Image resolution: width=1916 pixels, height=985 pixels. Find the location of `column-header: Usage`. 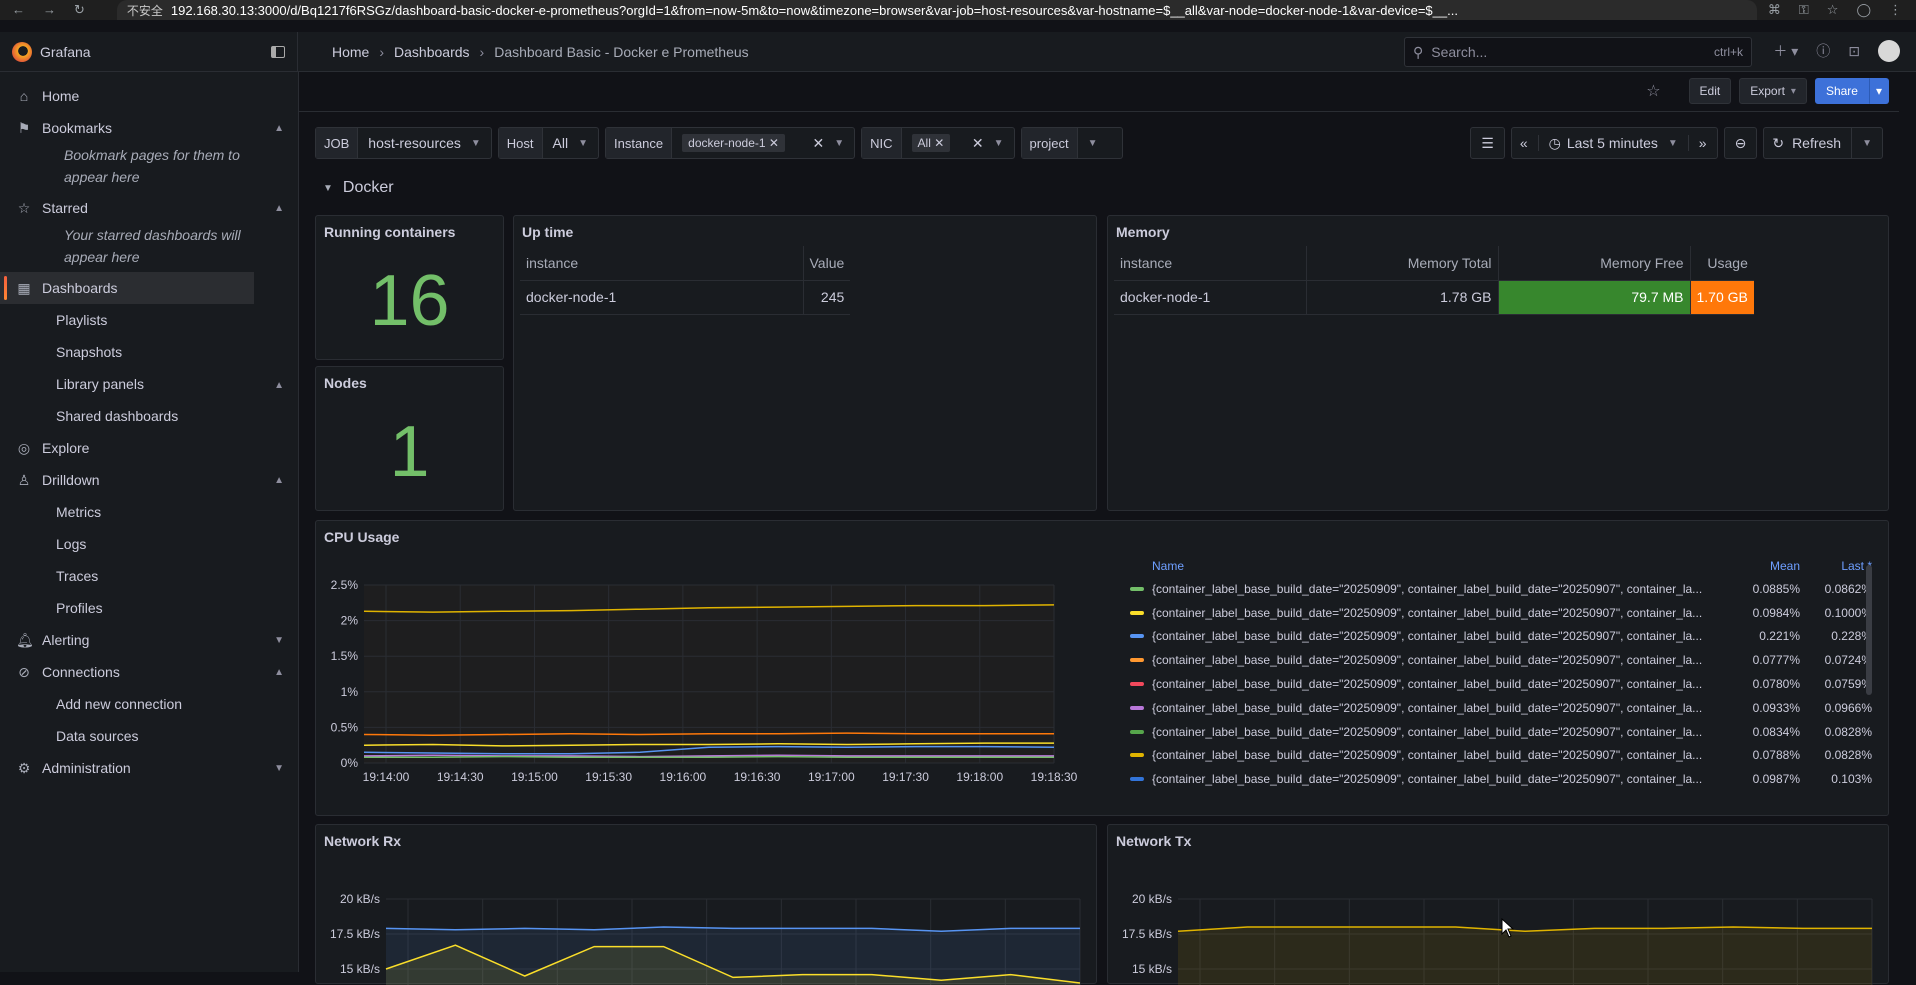

column-header: Usage is located at coordinates (1721, 263).